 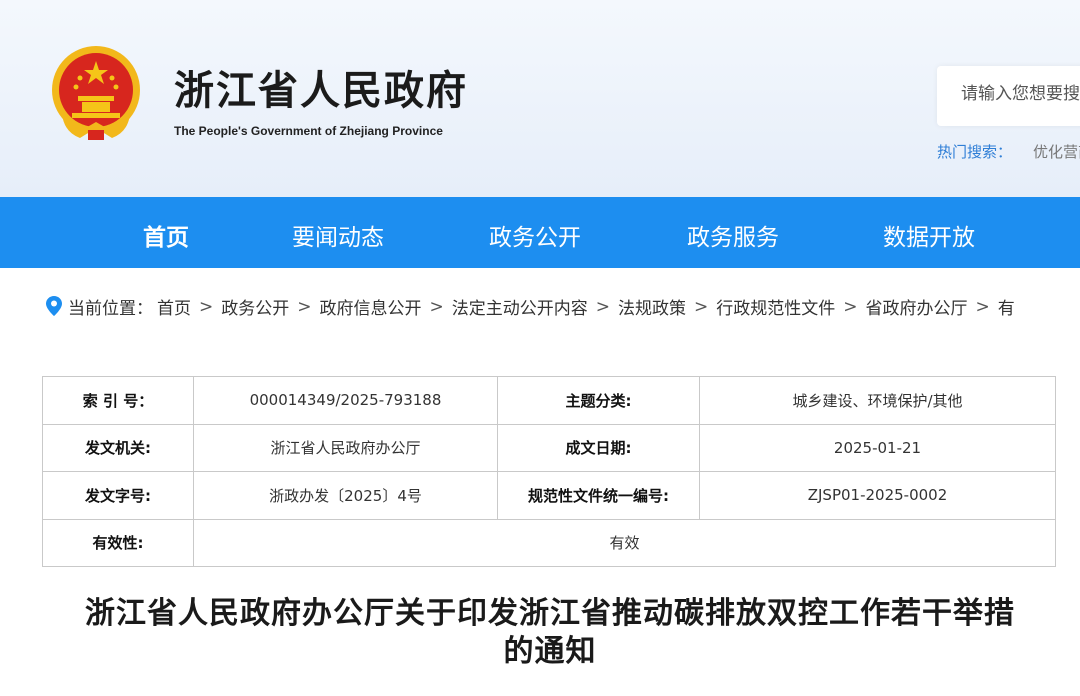 What do you see at coordinates (877, 400) in the screenshot?
I see `topic-category-value: 城乡建设、环境保护/其他` at bounding box center [877, 400].